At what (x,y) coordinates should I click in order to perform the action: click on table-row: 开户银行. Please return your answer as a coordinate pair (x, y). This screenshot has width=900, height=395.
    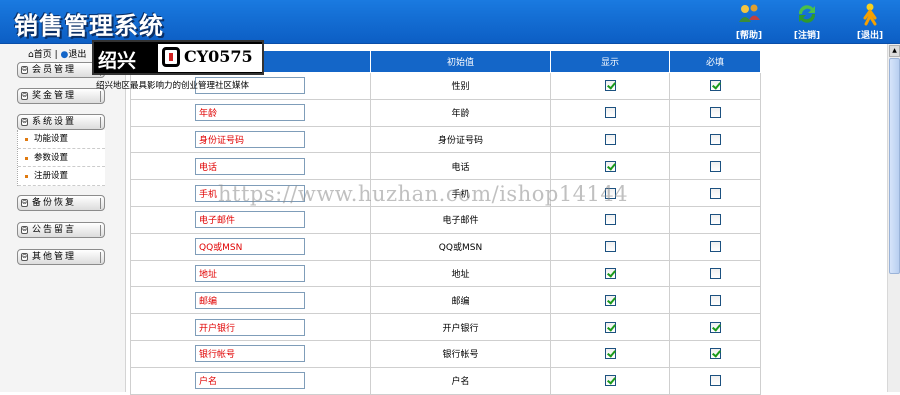
    Looking at the image, I should click on (445, 327).